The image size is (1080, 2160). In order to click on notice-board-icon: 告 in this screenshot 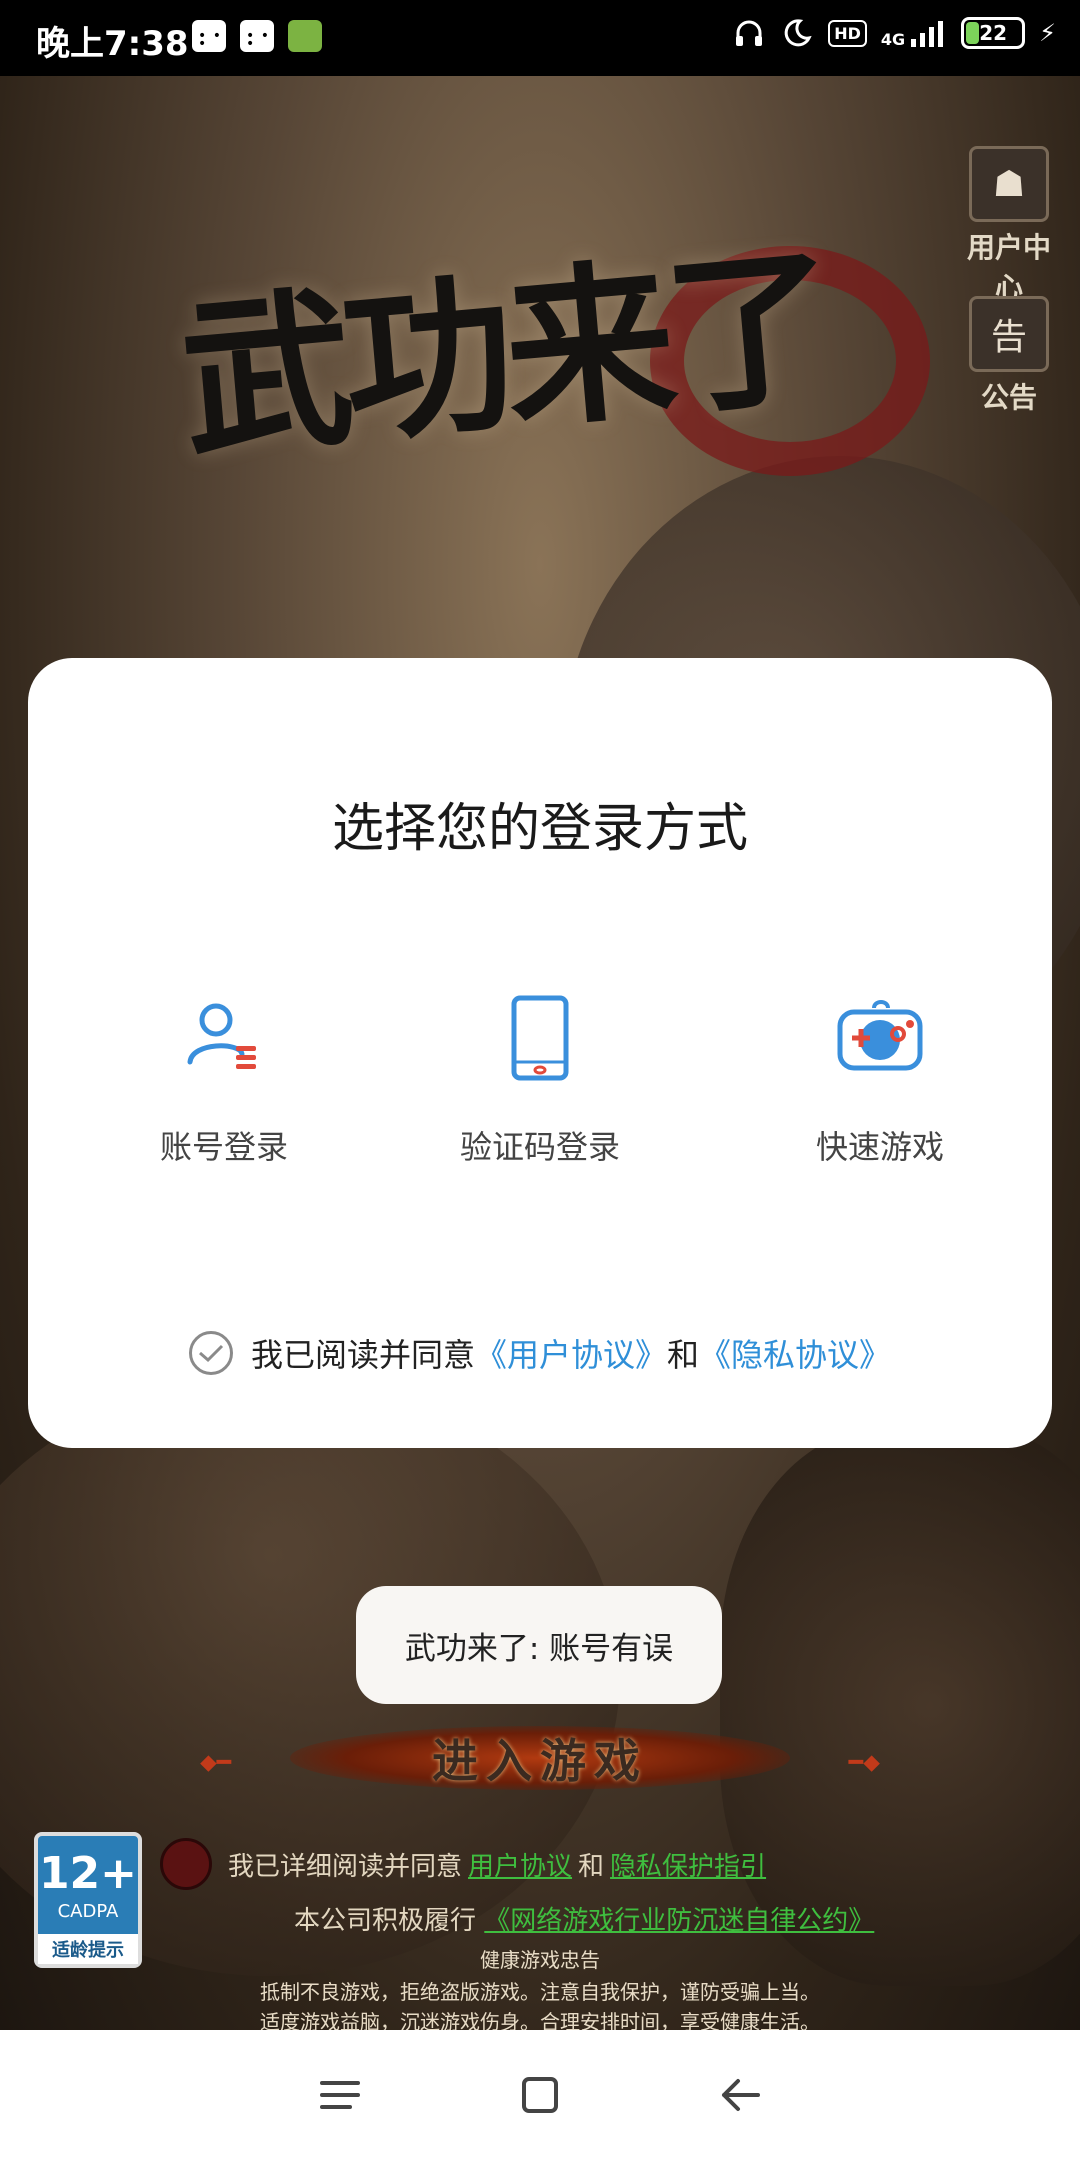, I will do `click(1009, 334)`.